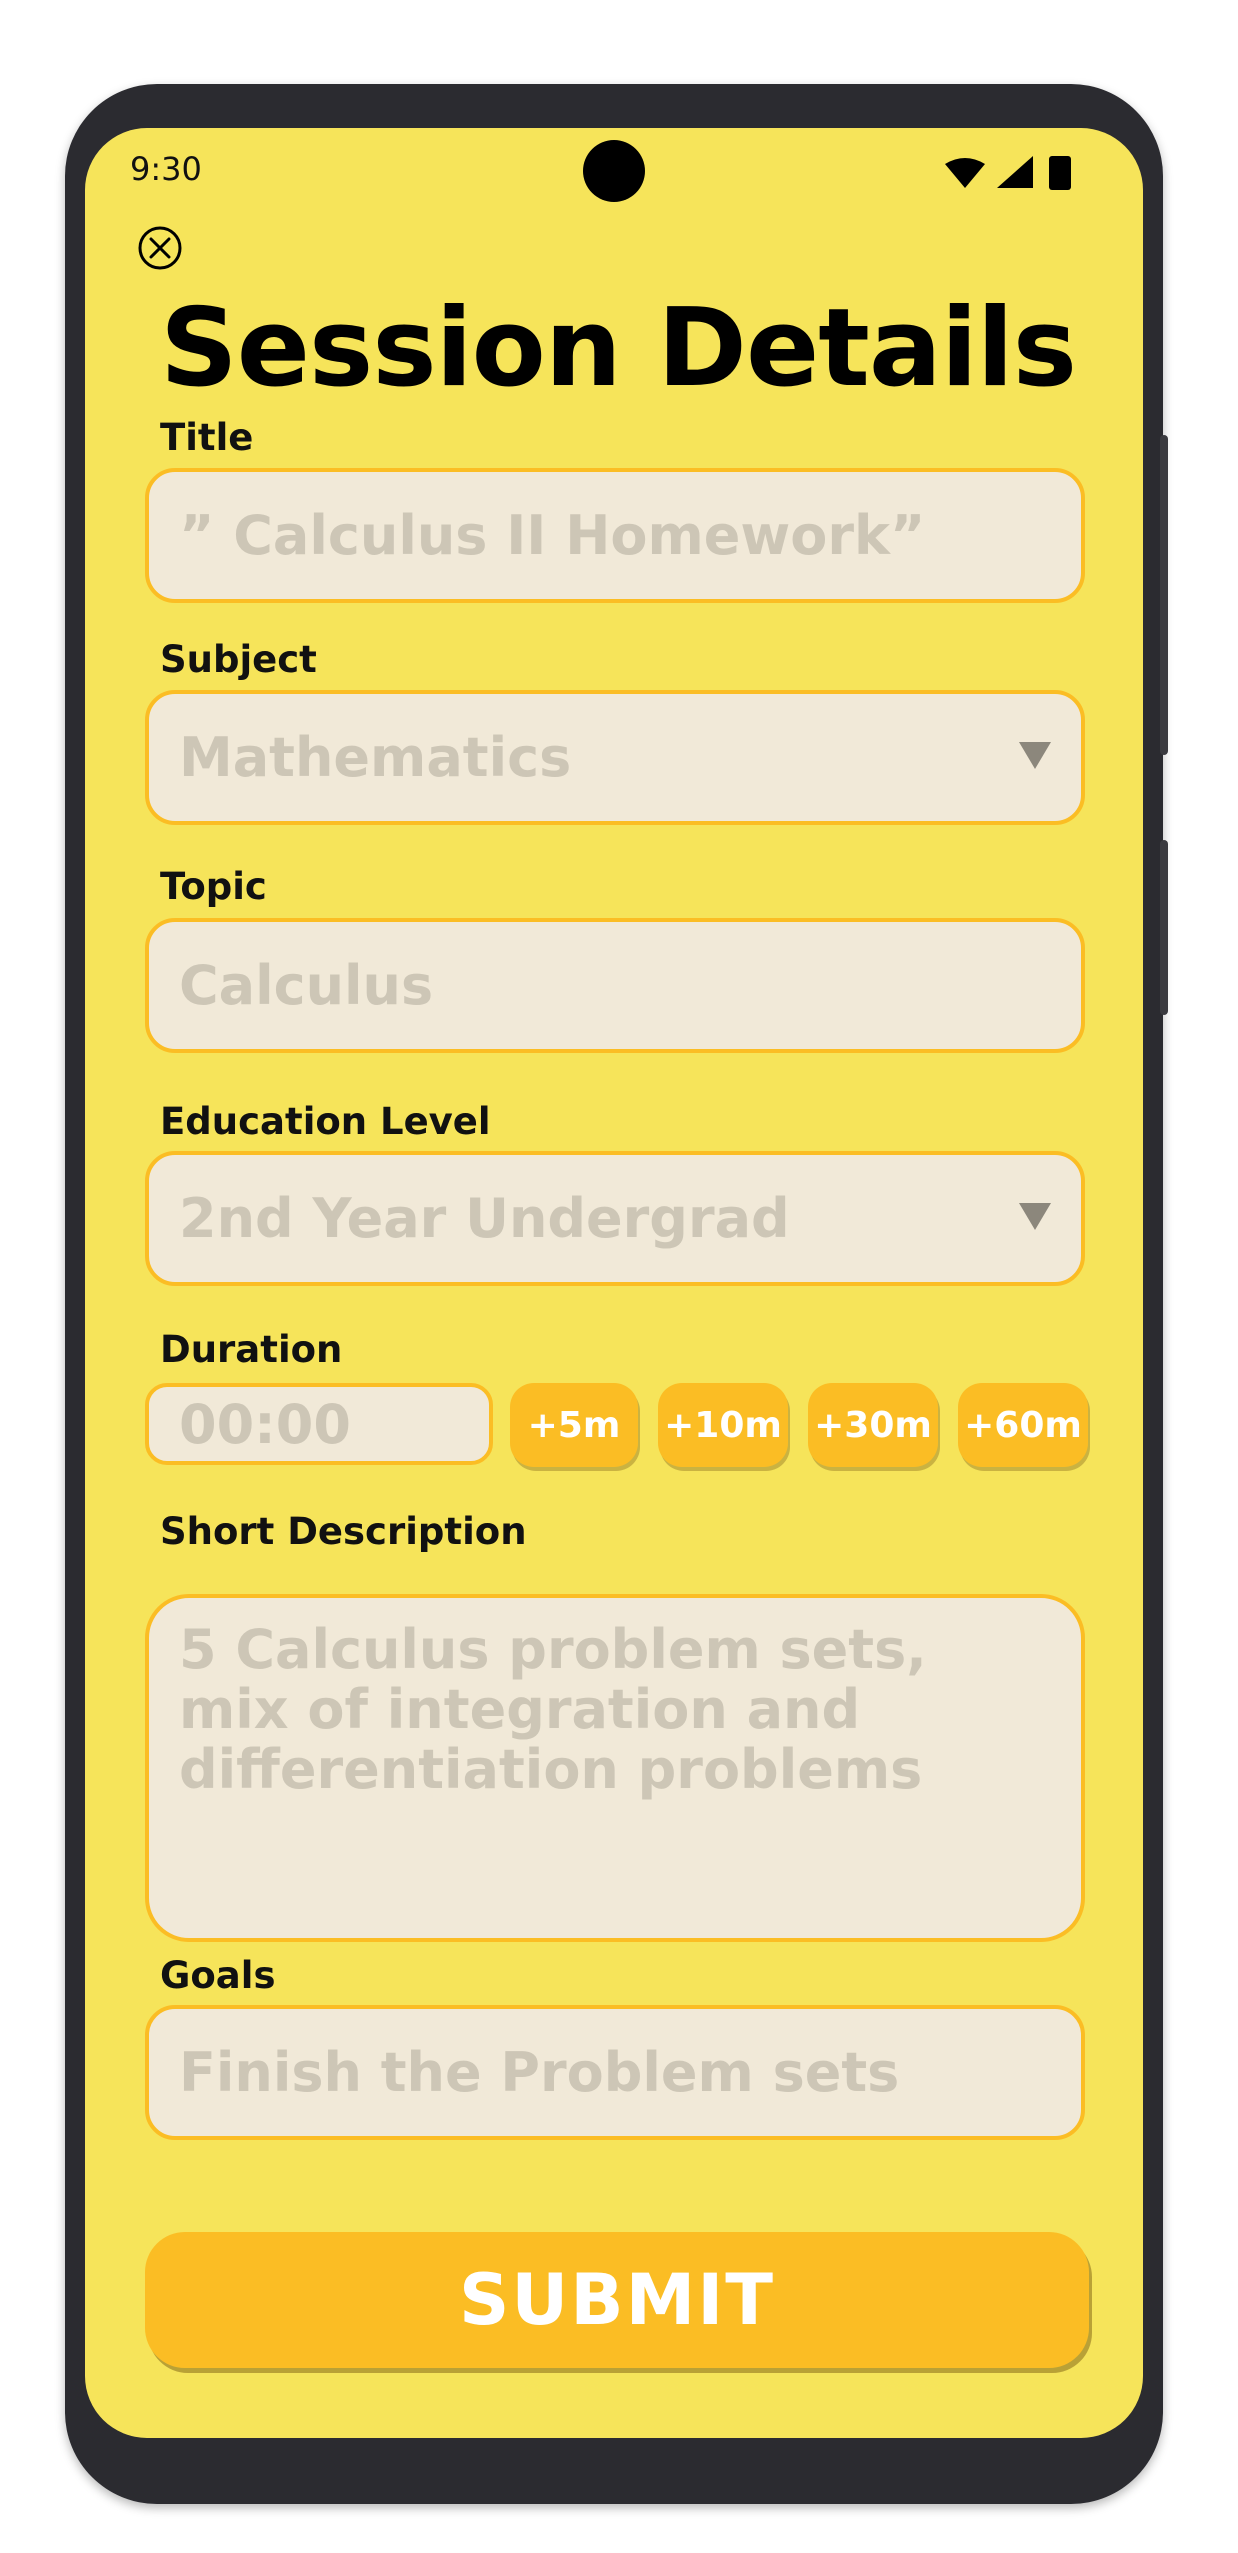 The height and width of the screenshot is (2553, 1238). Describe the element at coordinates (551, 1769) in the screenshot. I see `description-line: differentiation problems` at that location.